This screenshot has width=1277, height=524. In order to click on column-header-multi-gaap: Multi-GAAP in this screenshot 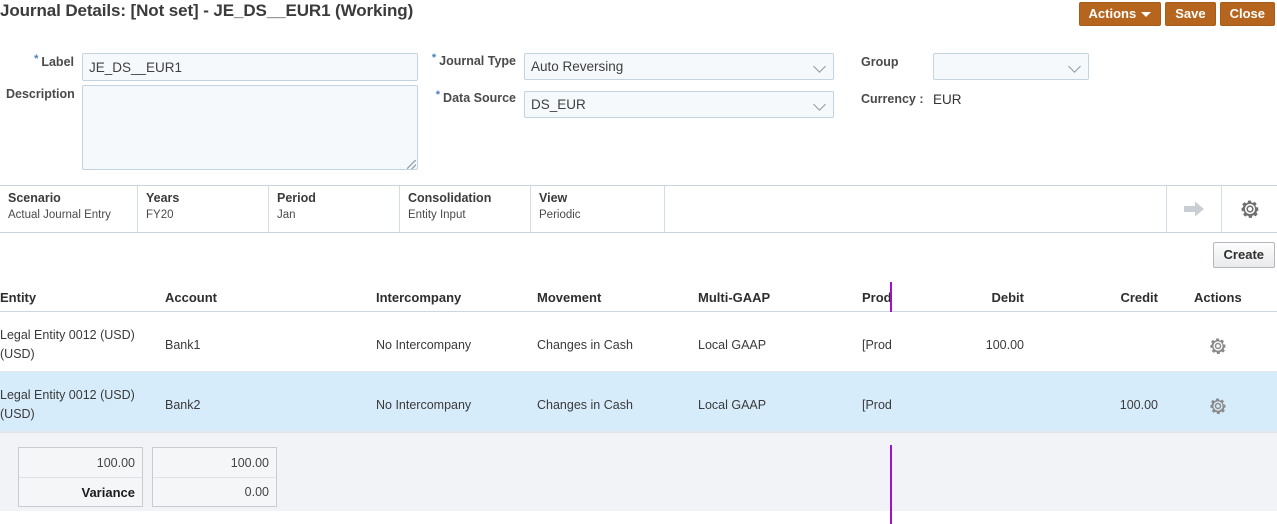, I will do `click(778, 297)`.